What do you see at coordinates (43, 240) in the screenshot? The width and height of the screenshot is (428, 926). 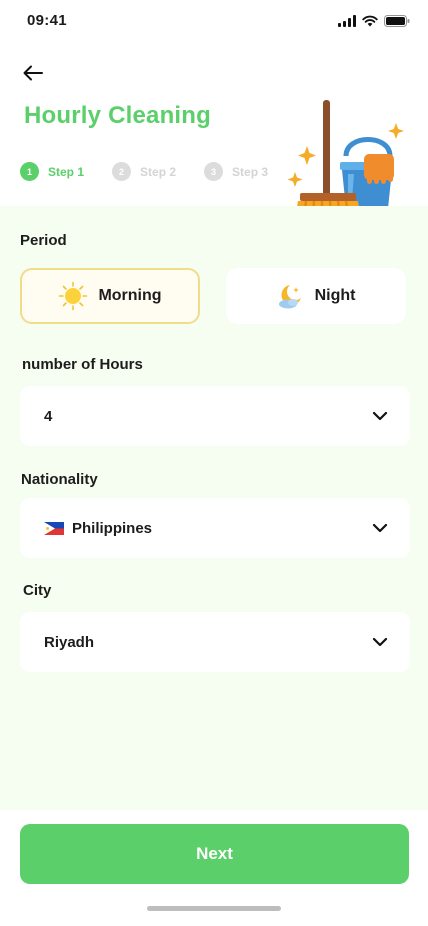 I see `period-label: Period` at bounding box center [43, 240].